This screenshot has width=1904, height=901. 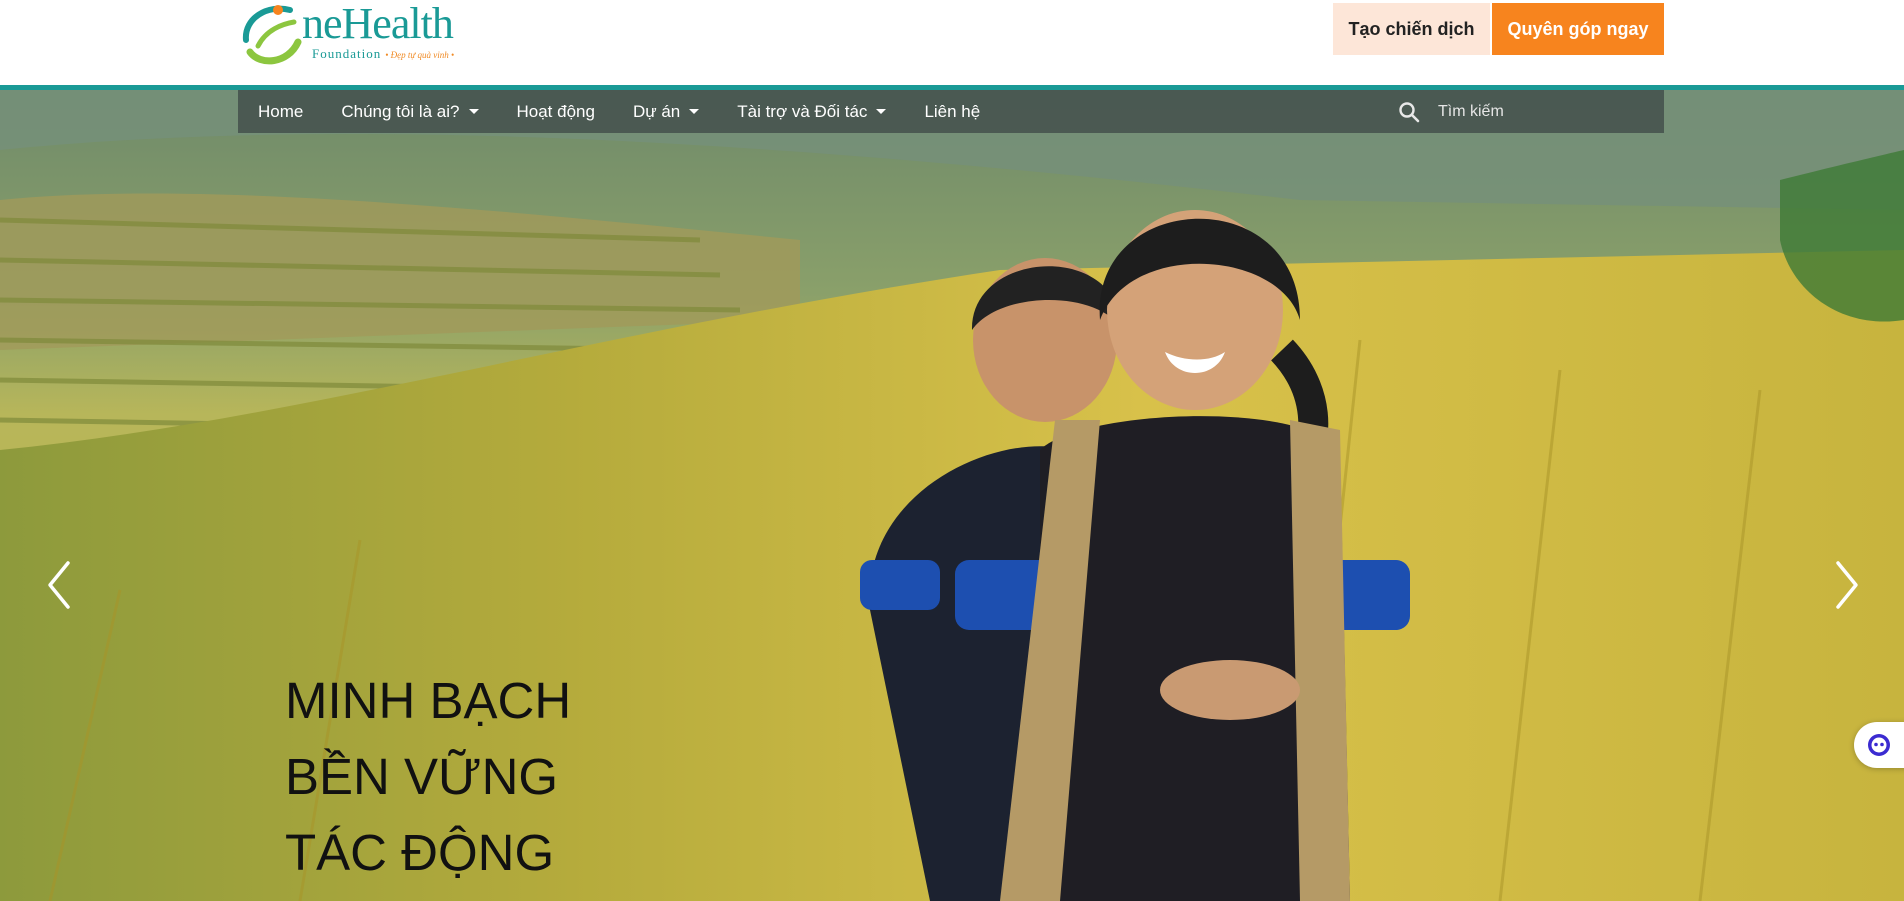 I want to click on nav-contact-label: Liên hệ, so click(x=952, y=111).